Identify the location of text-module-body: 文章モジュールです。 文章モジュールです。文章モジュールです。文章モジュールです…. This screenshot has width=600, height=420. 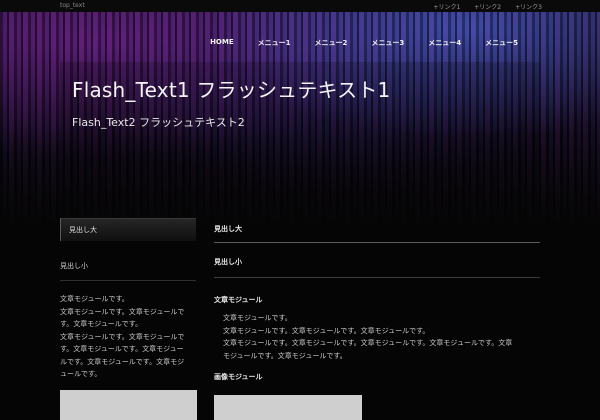
(377, 337).